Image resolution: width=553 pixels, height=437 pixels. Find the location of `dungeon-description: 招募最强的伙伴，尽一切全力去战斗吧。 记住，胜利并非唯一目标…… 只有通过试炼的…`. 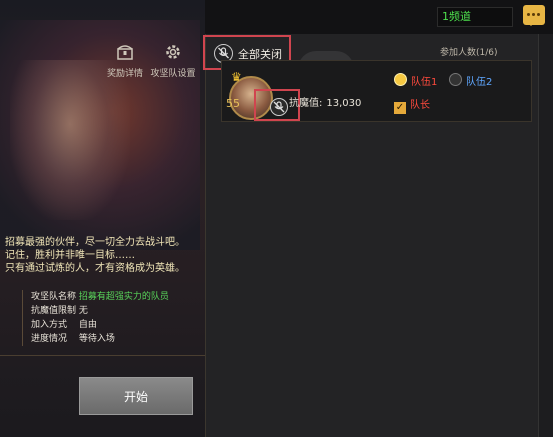

dungeon-description: 招募最强的伙伴，尽一切全力去战斗吧。 记住，胜利并非唯一目标…… 只有通过试炼的… is located at coordinates (95, 255).